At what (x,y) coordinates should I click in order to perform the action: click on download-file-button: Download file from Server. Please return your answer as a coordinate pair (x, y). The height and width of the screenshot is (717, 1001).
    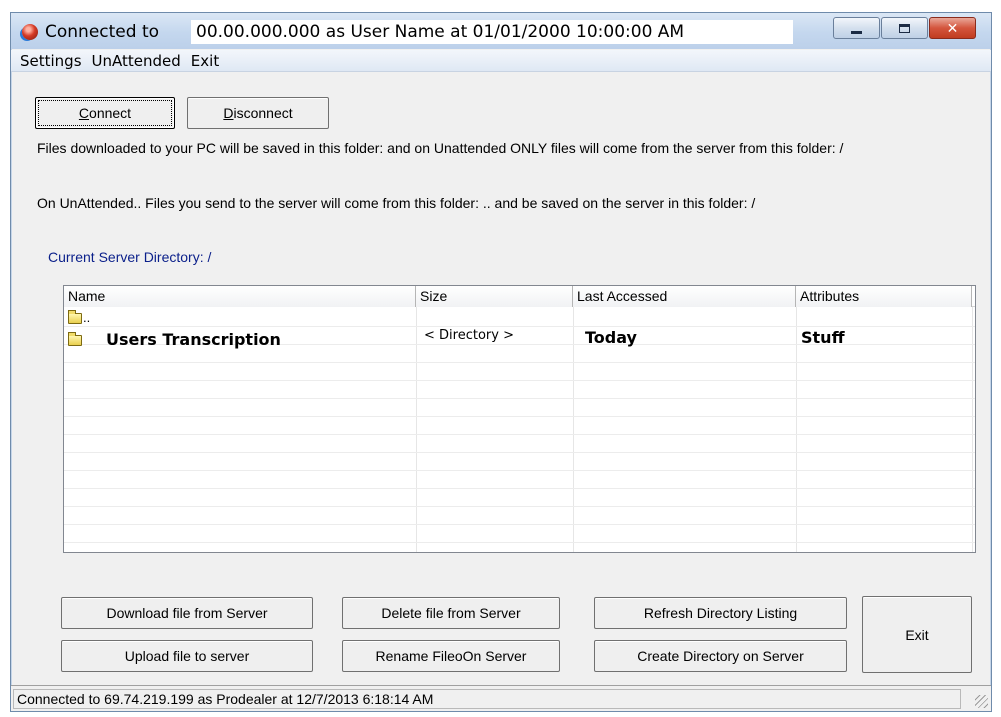
    Looking at the image, I should click on (187, 613).